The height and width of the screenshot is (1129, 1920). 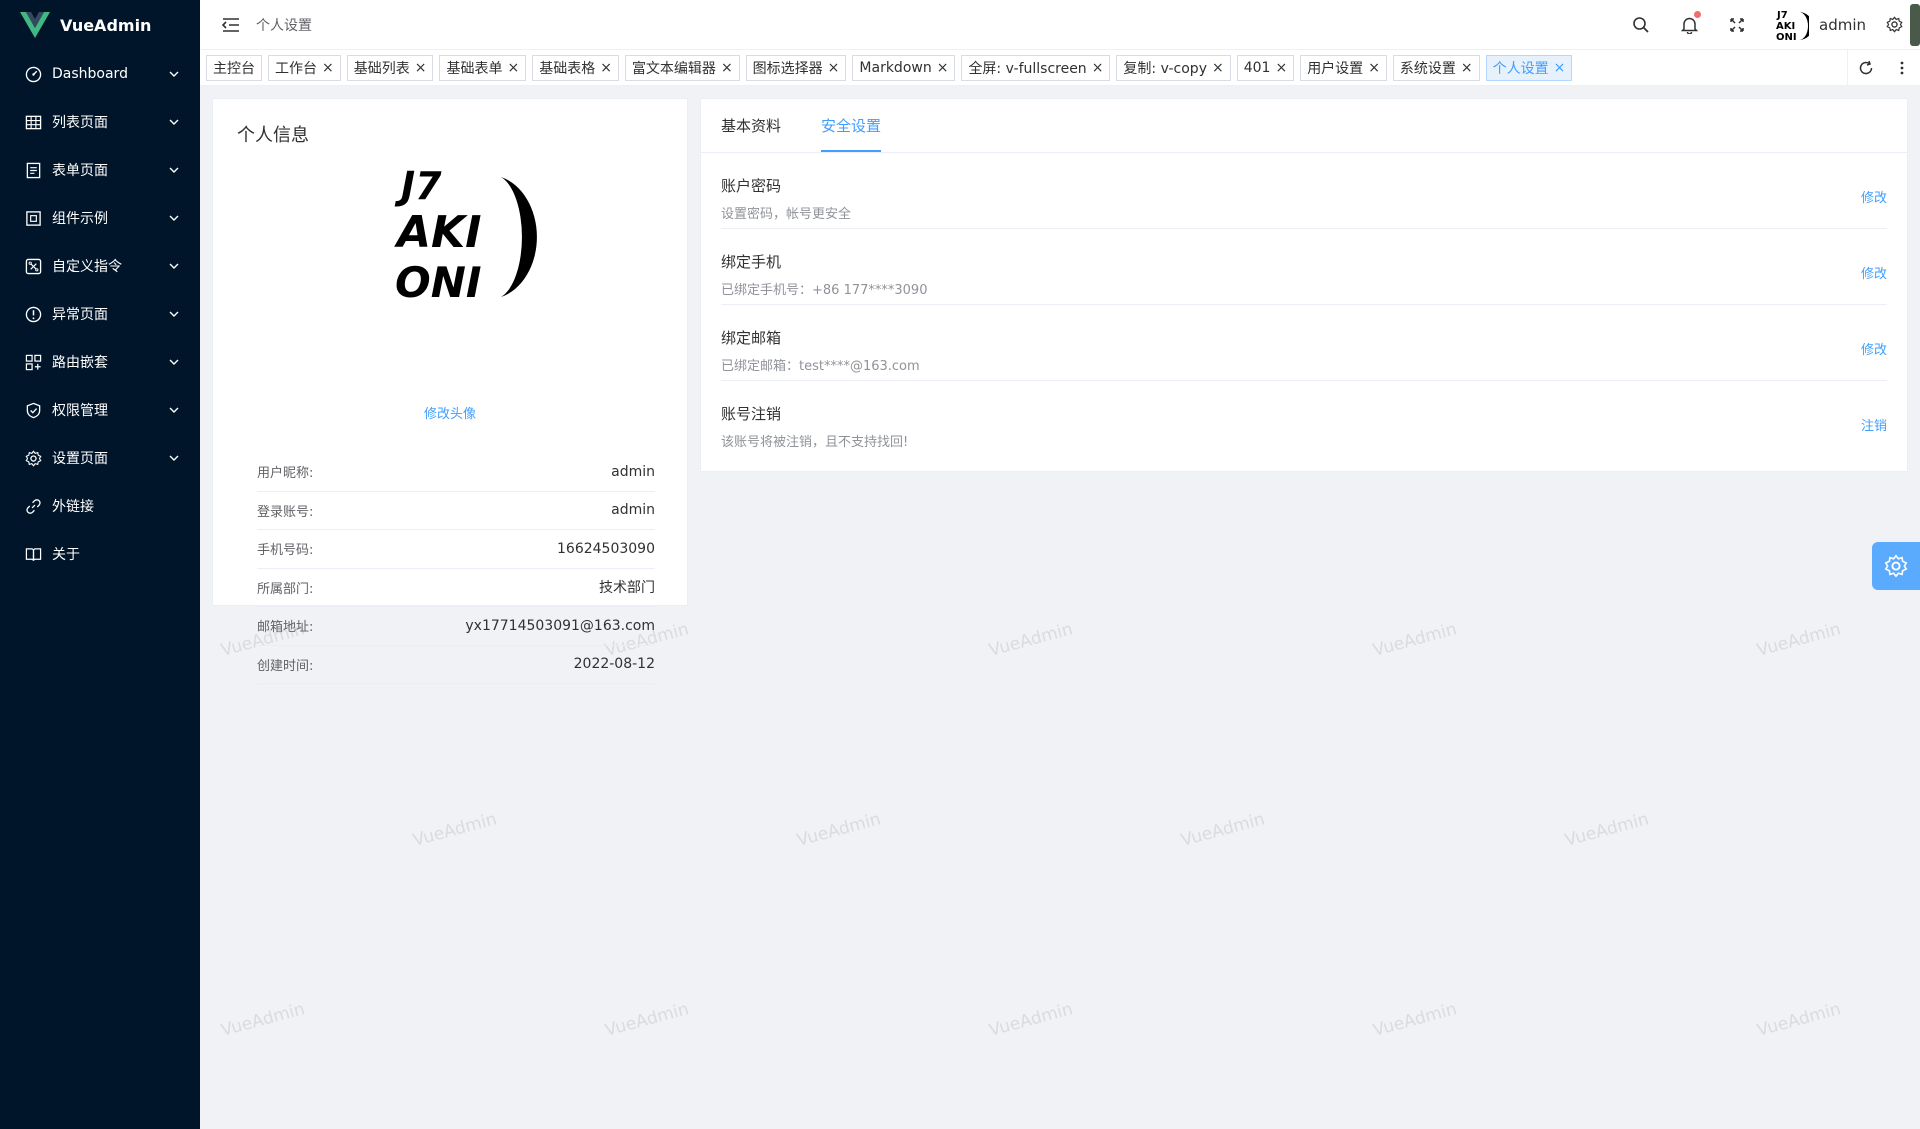 I want to click on profile-field-row: 手机号码: 16624503090, so click(x=456, y=549).